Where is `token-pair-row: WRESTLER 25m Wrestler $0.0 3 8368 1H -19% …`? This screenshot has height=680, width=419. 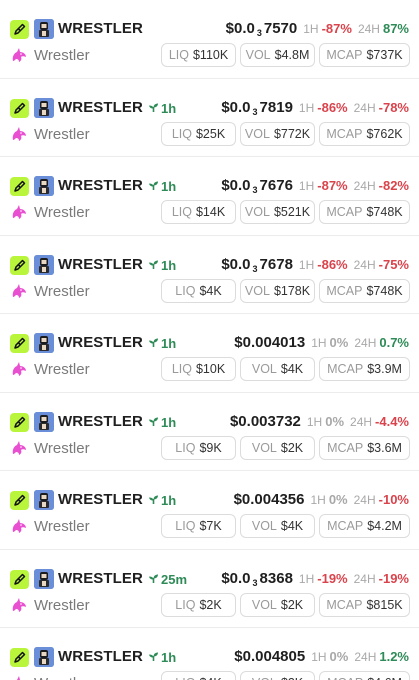
token-pair-row: WRESTLER 25m Wrestler $0.0 3 8368 1H -19% … is located at coordinates (209, 589).